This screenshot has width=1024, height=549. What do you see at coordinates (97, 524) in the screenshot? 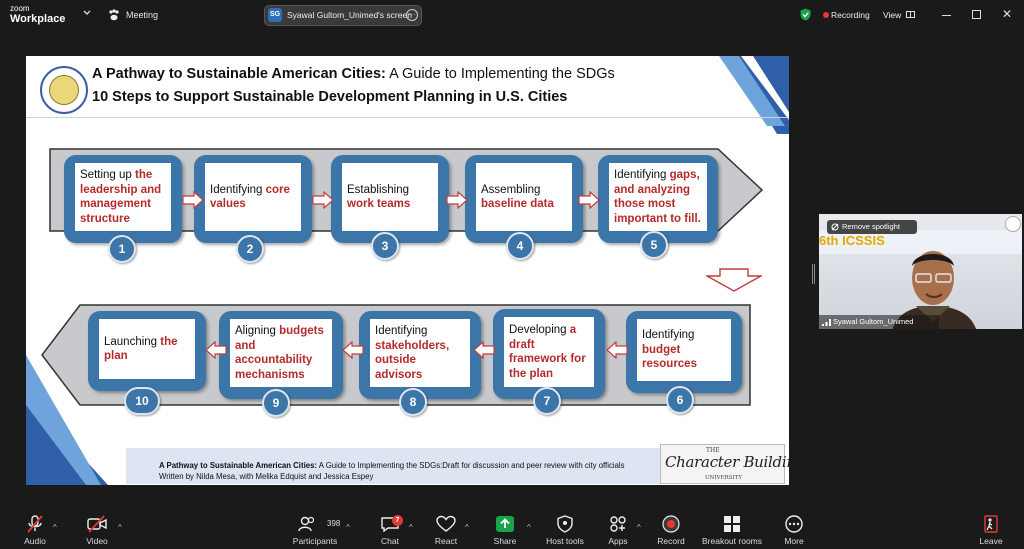
I see `video-off-icon` at bounding box center [97, 524].